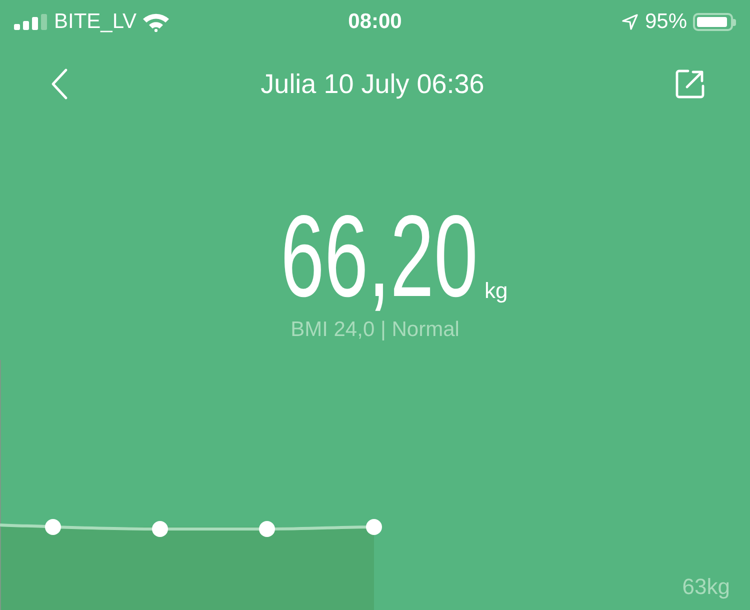  What do you see at coordinates (629, 22) in the screenshot?
I see `location-arrow-icon` at bounding box center [629, 22].